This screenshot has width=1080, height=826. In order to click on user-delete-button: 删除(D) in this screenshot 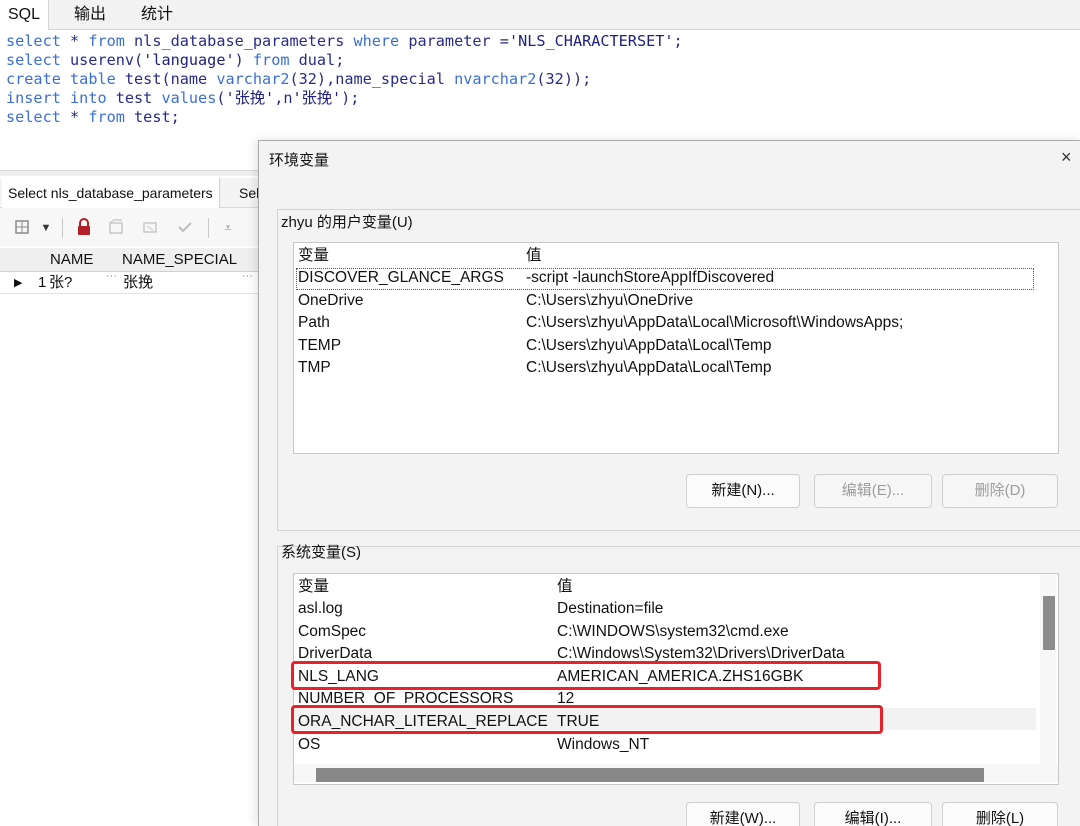, I will do `click(1000, 491)`.